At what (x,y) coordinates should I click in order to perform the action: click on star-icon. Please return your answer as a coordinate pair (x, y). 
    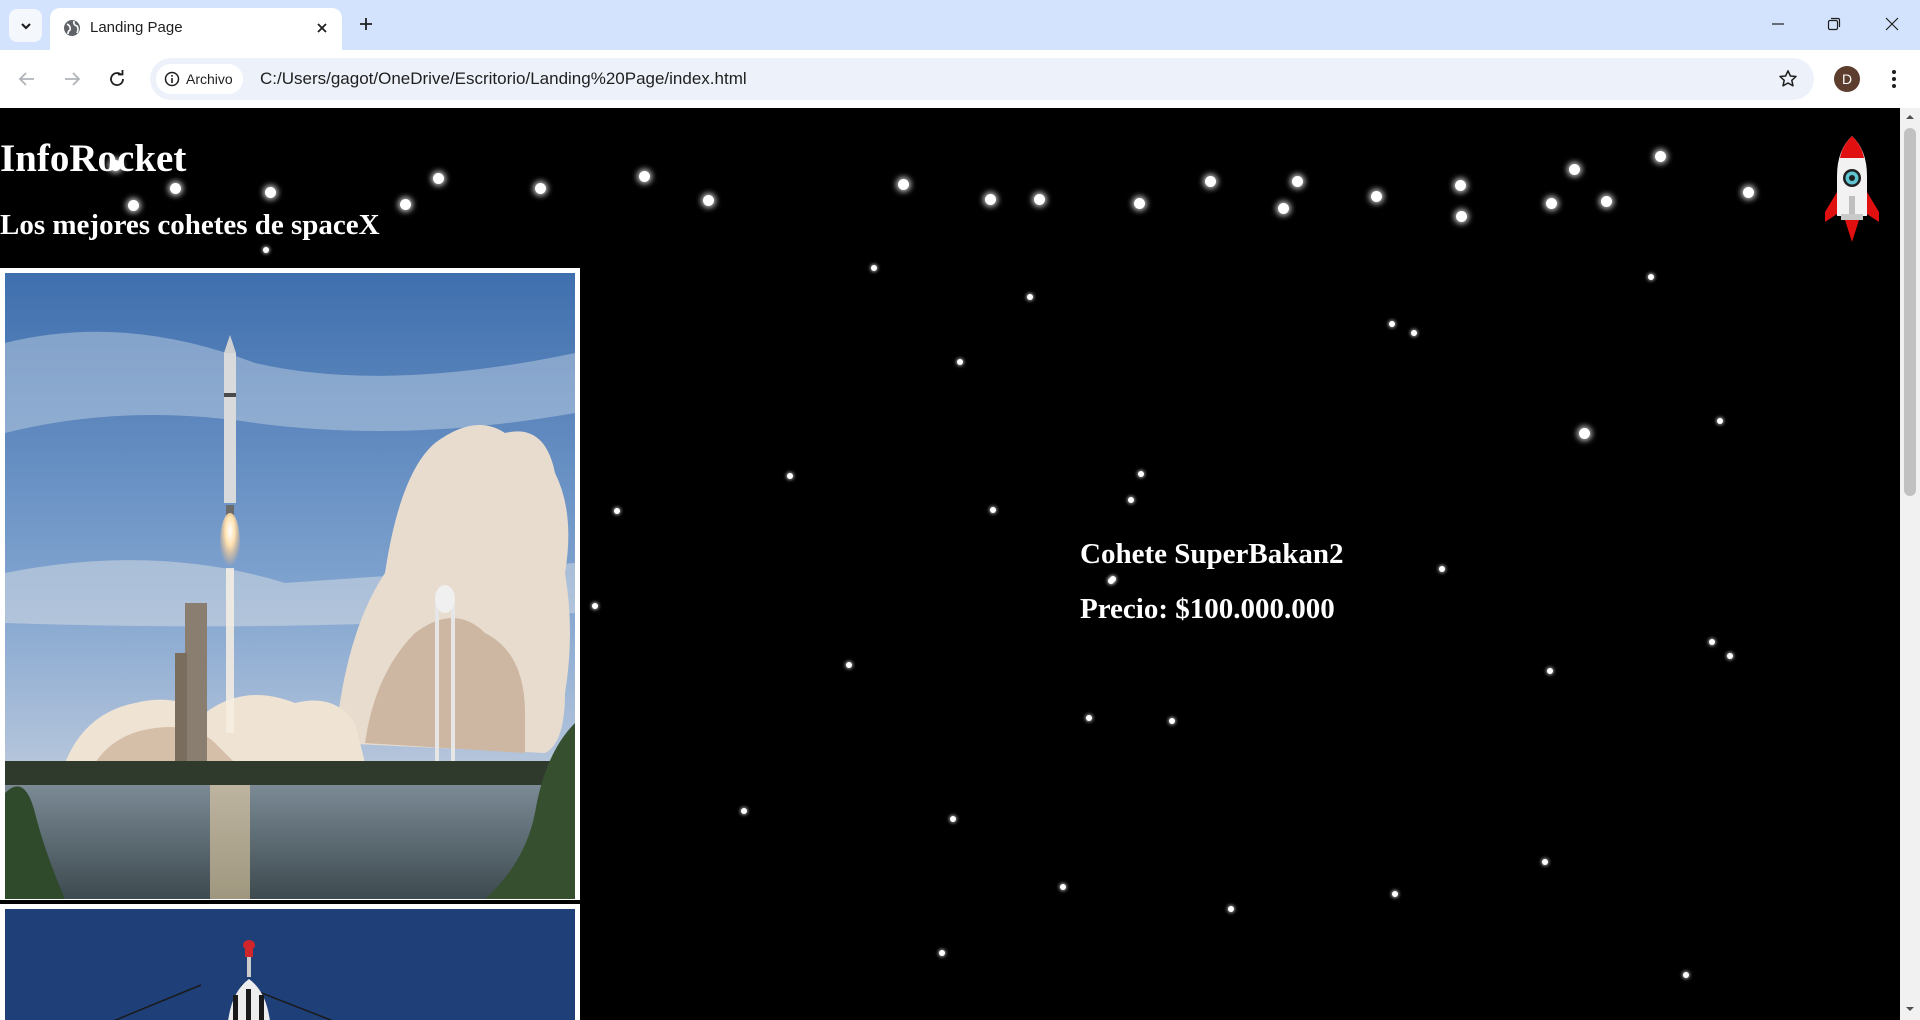
    Looking at the image, I should click on (1788, 78).